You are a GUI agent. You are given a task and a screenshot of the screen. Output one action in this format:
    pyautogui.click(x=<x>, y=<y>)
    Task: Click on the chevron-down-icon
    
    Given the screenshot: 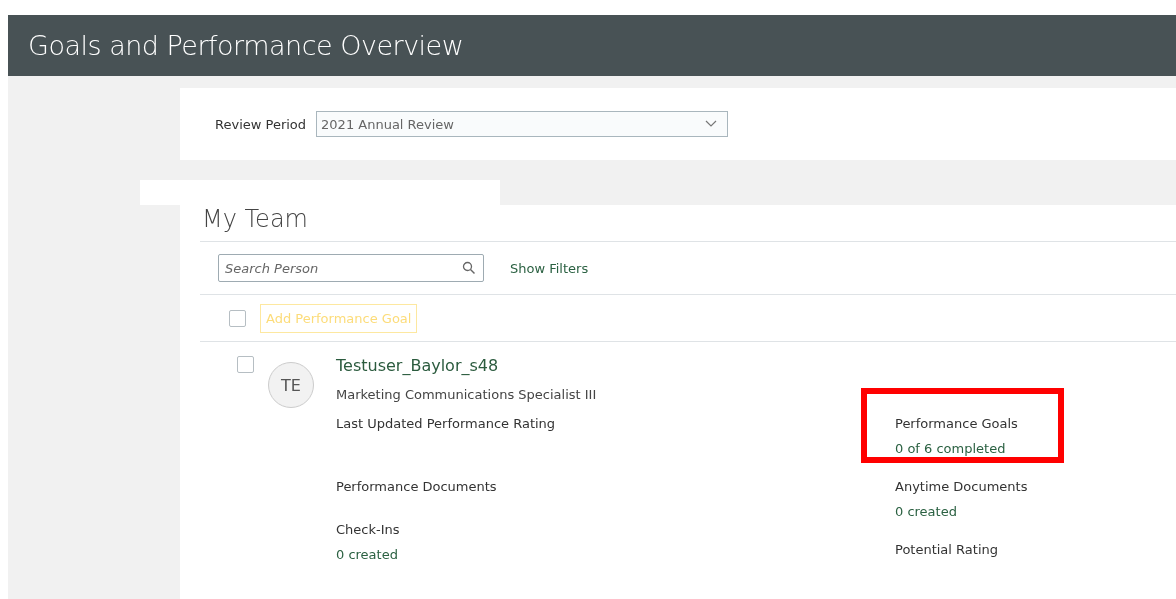 What is the action you would take?
    pyautogui.click(x=711, y=124)
    